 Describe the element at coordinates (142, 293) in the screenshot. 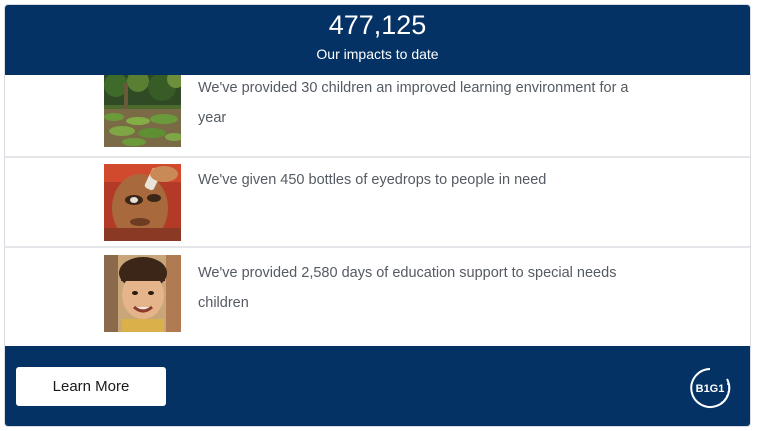

I see `child-photo` at that location.